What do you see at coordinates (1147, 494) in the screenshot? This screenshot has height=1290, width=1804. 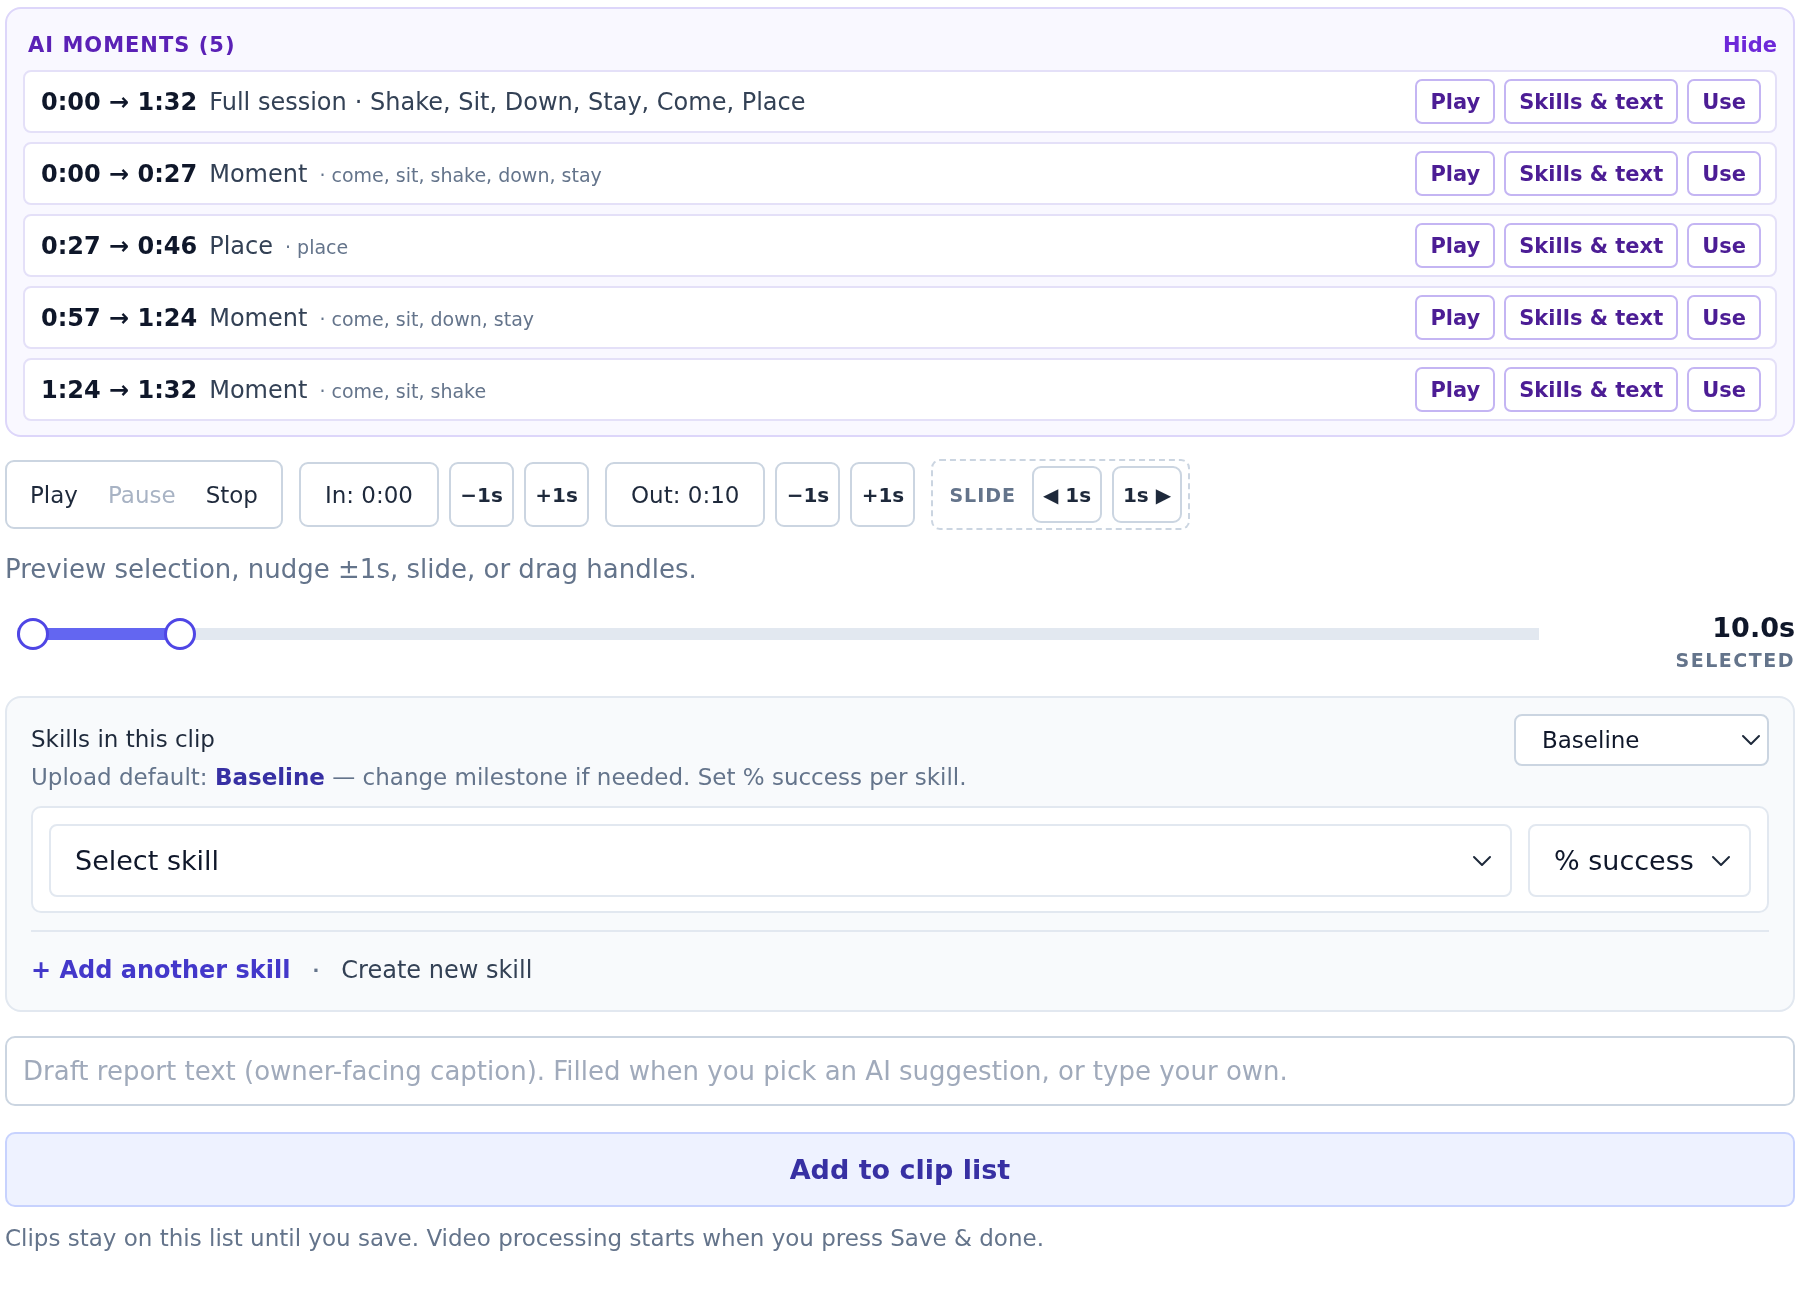 I see `slide-button: 1s ▶` at bounding box center [1147, 494].